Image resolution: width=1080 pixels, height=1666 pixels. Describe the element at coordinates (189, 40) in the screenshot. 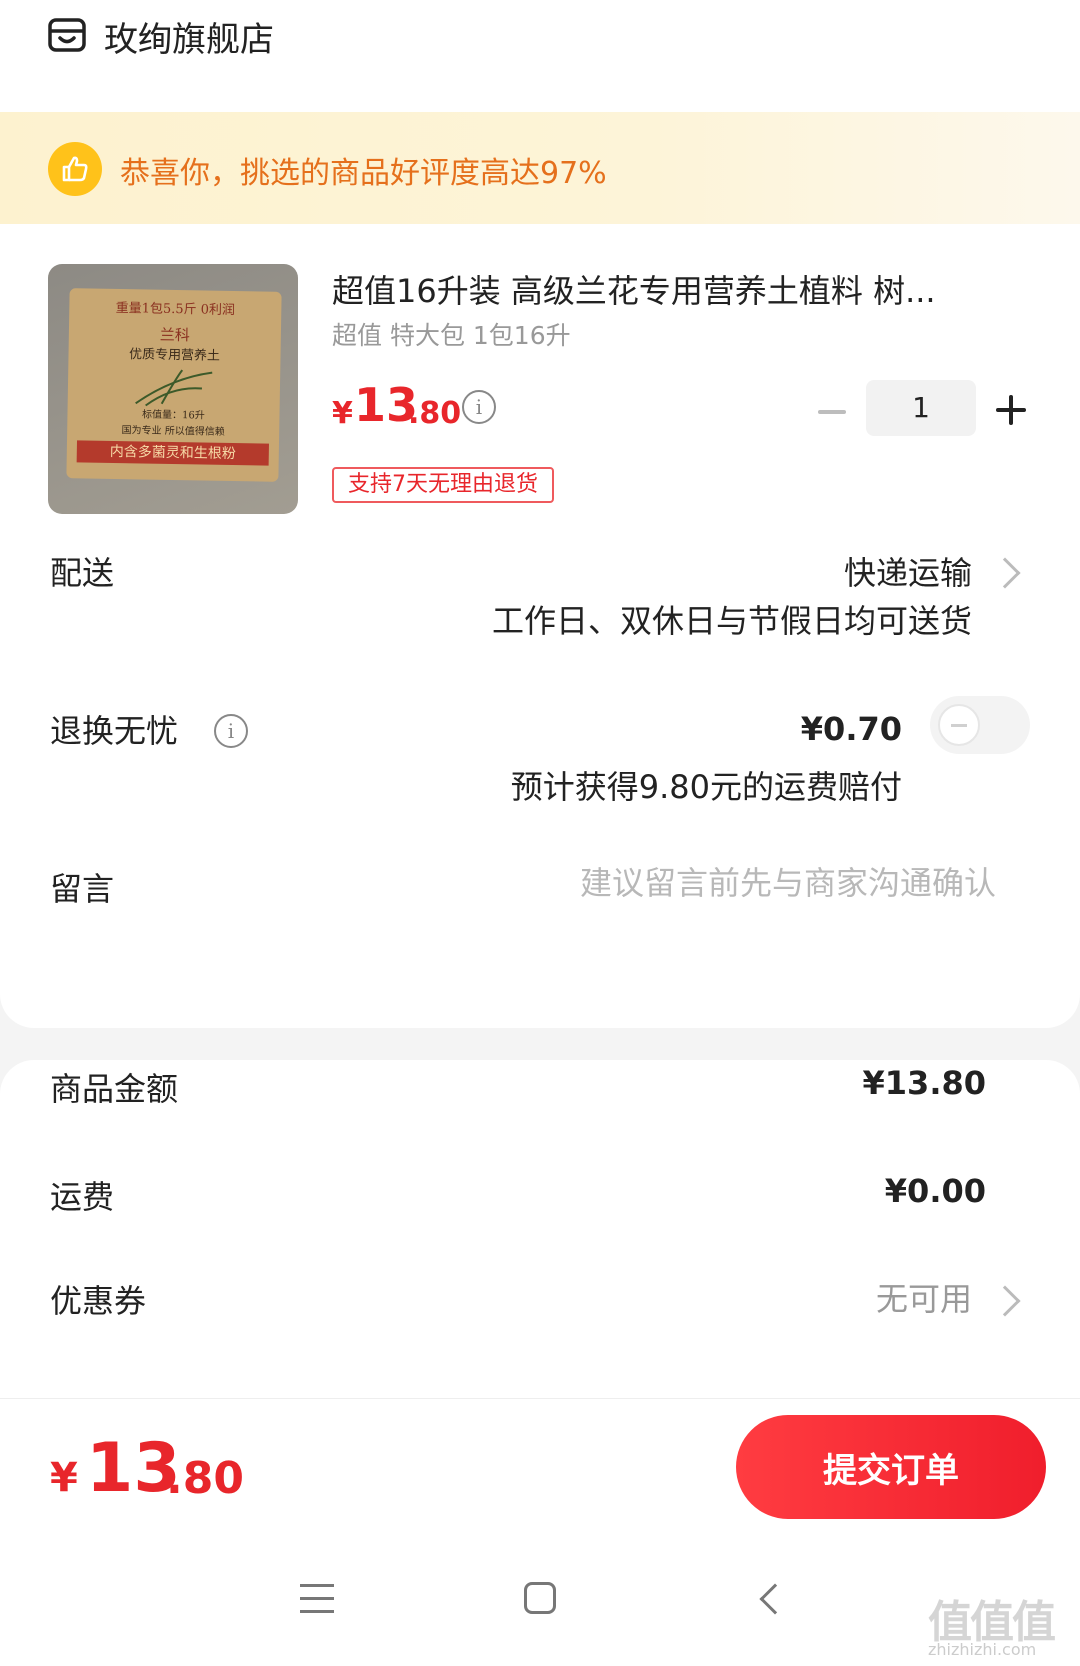

I see `store-name: 玫绚旗舰店` at that location.